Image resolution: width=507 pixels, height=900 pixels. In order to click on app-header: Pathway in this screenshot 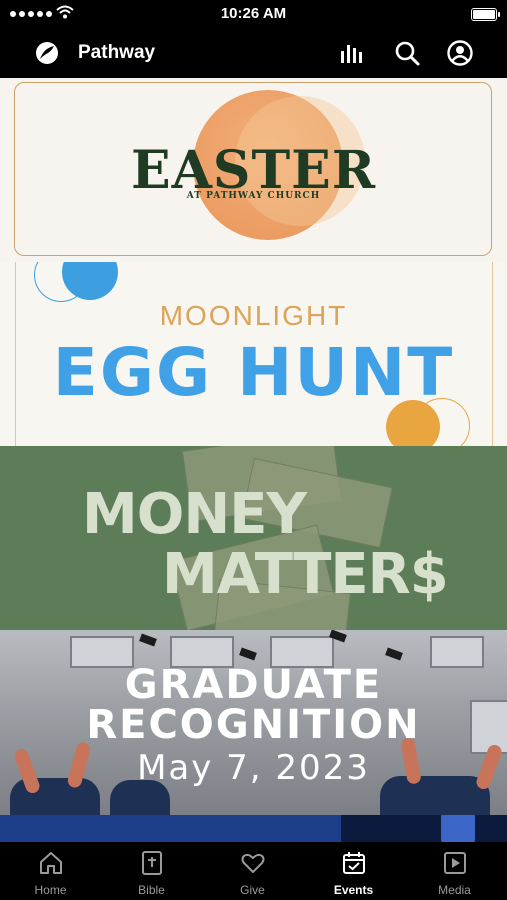, I will do `click(253, 53)`.